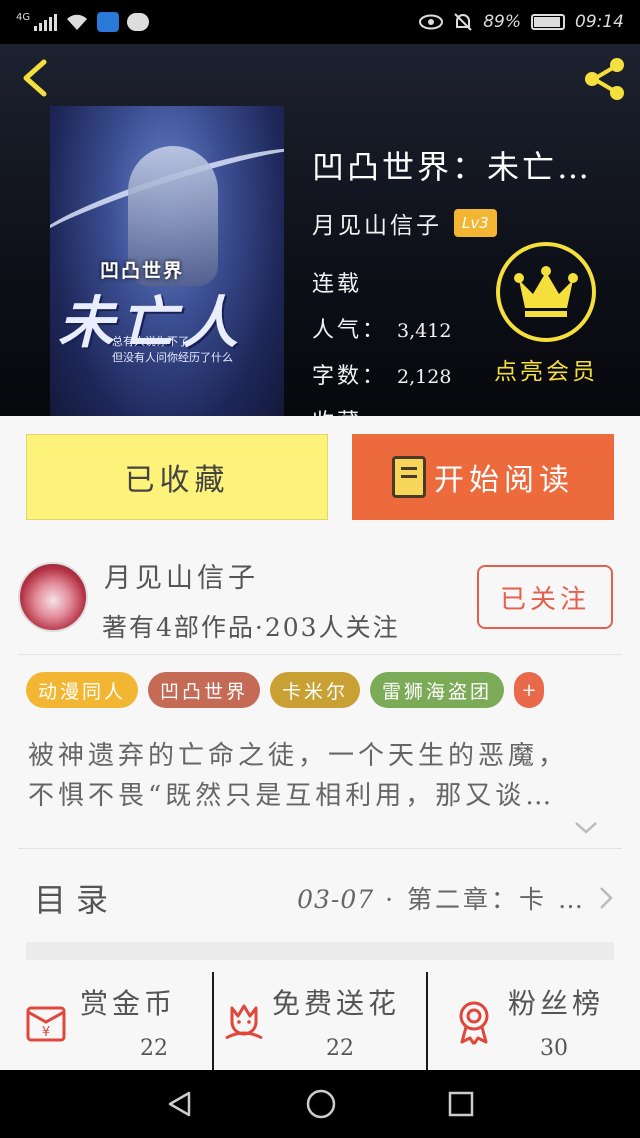 The image size is (640, 1138). What do you see at coordinates (556, 1003) in the screenshot?
I see `stat-label: 粉丝榜` at bounding box center [556, 1003].